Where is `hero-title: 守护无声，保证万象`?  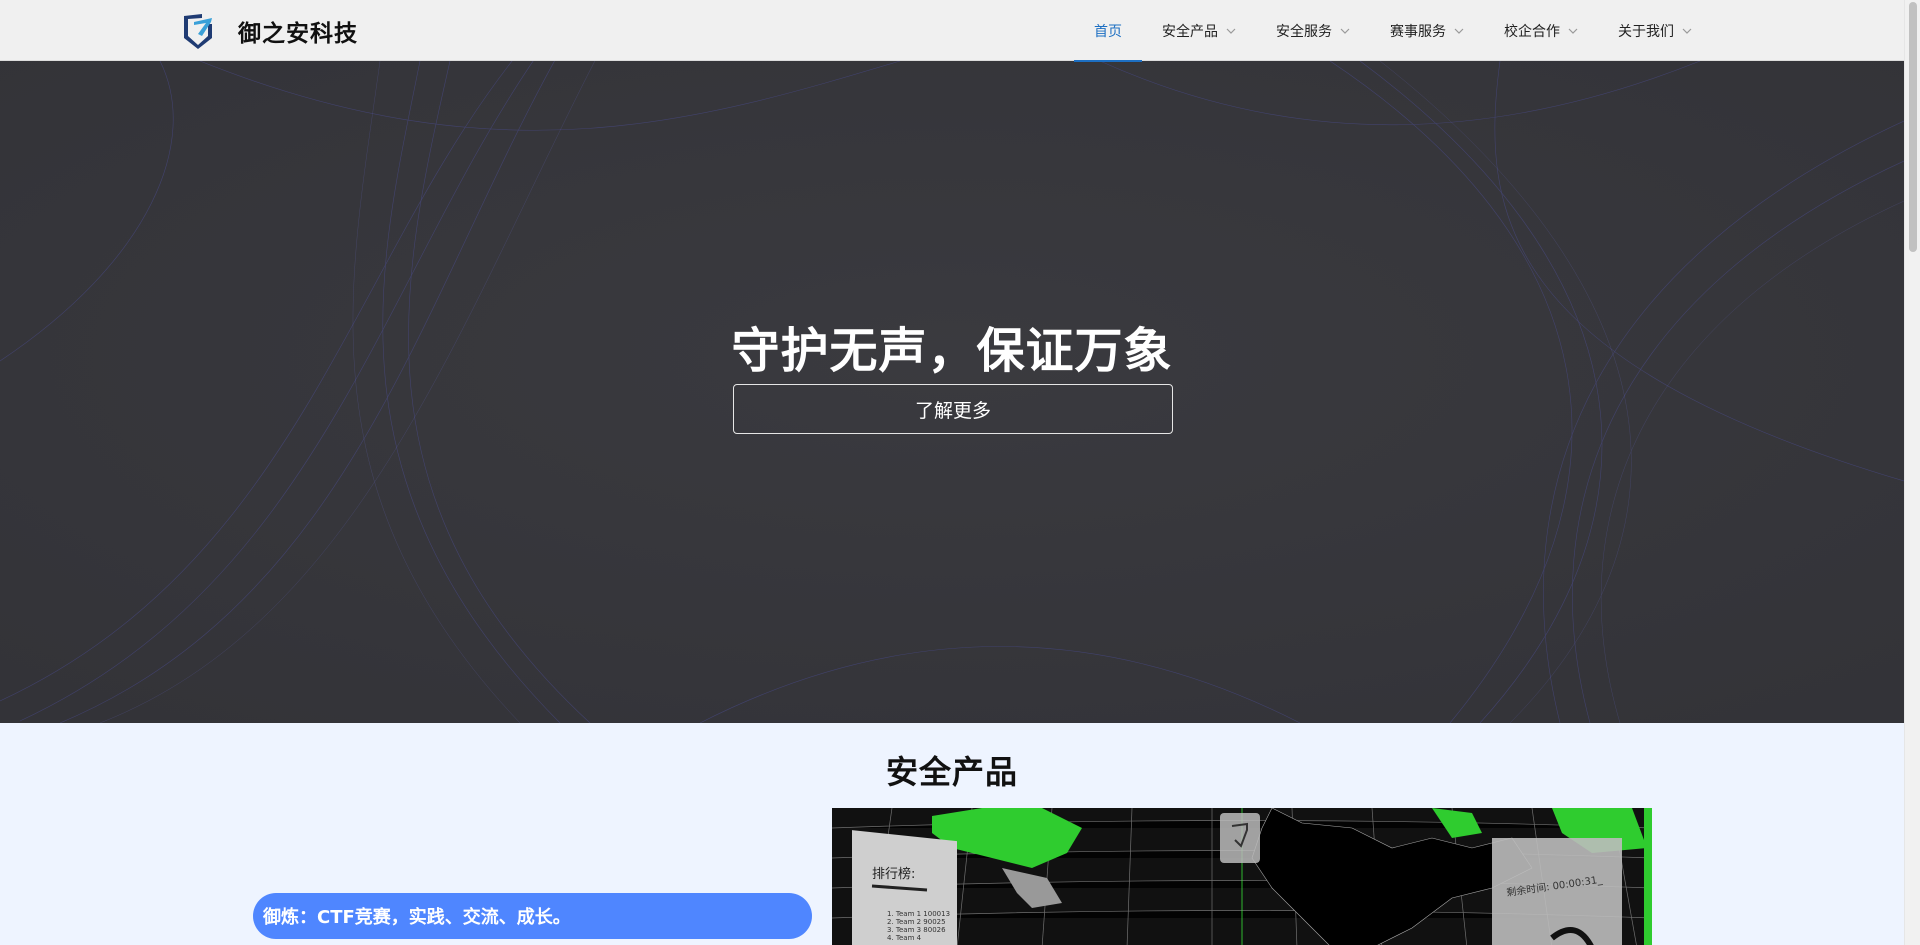 hero-title: 守护无声，保证万象 is located at coordinates (952, 351).